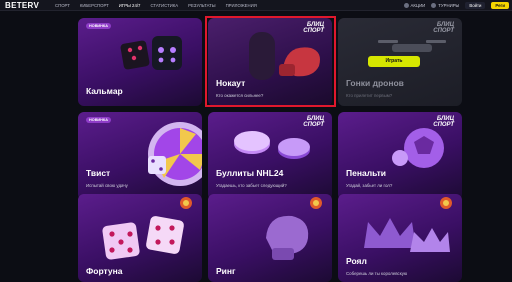  What do you see at coordinates (201, 5) in the screenshot?
I see `nav-results: РЕЗУЛЬТАТЫ` at bounding box center [201, 5].